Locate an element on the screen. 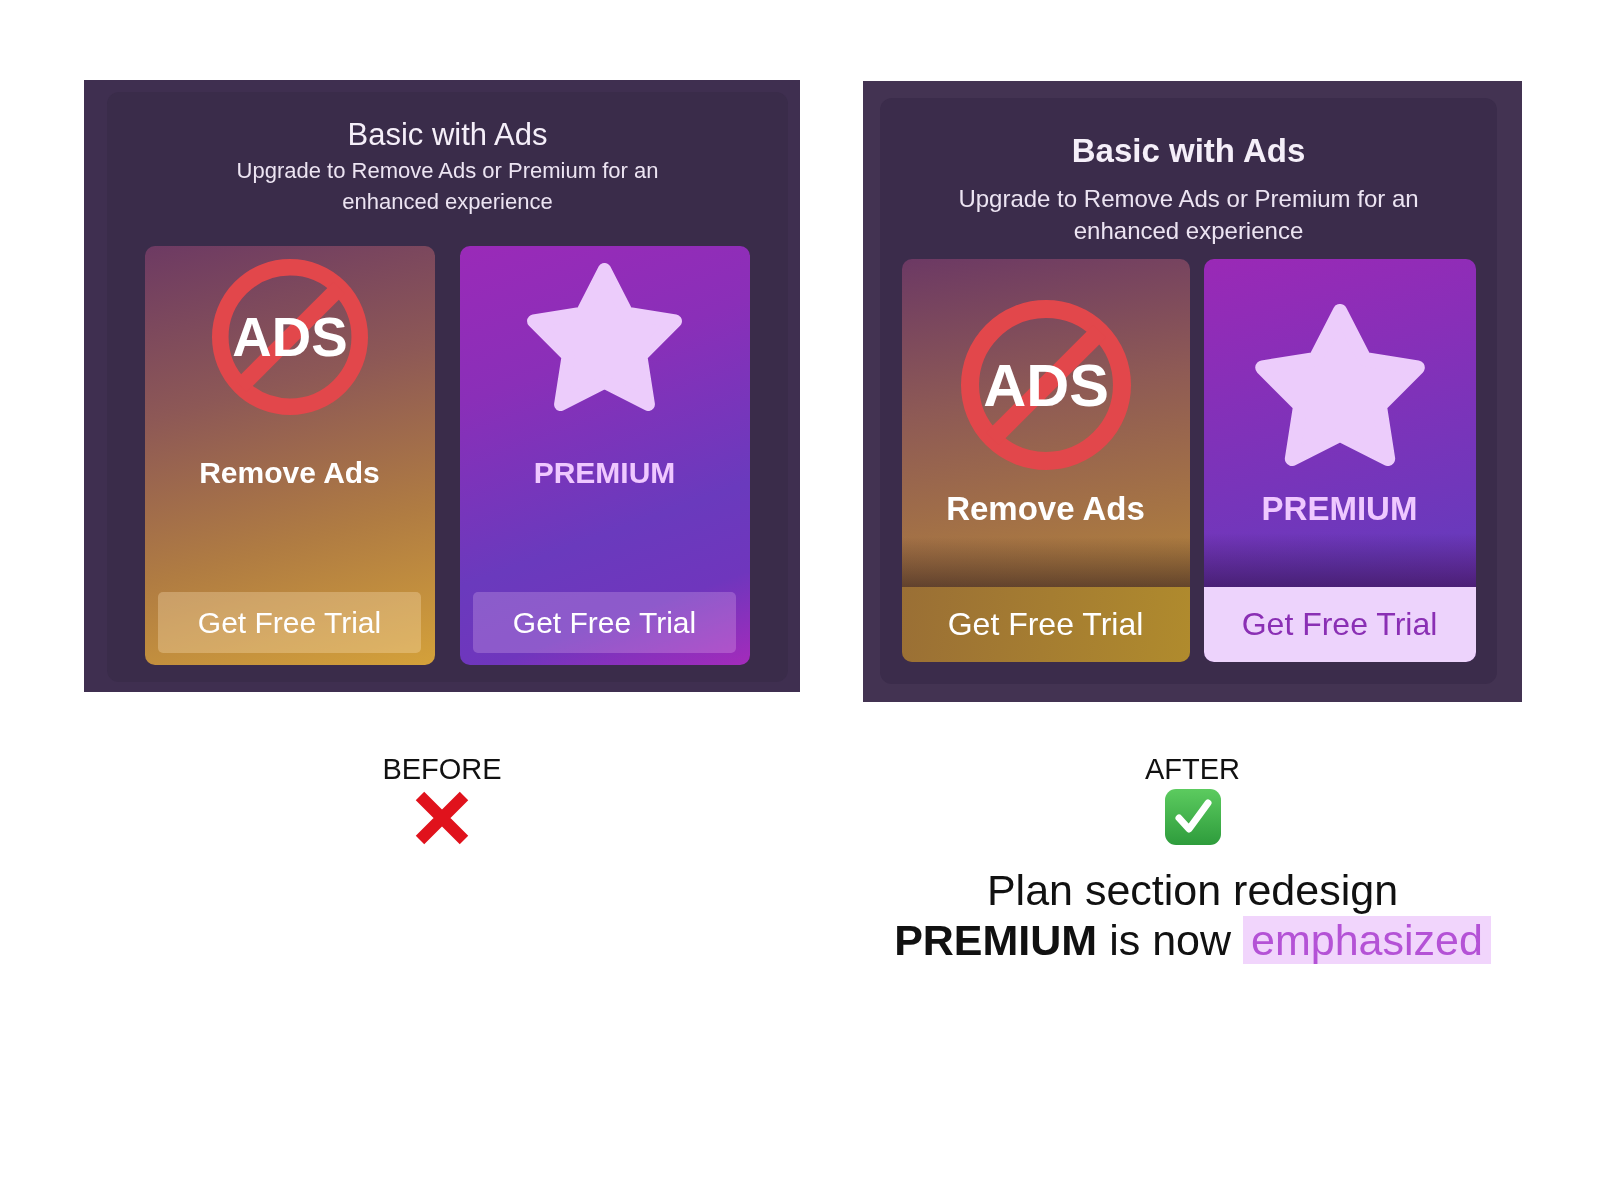  check-mark-icon is located at coordinates (1192, 817).